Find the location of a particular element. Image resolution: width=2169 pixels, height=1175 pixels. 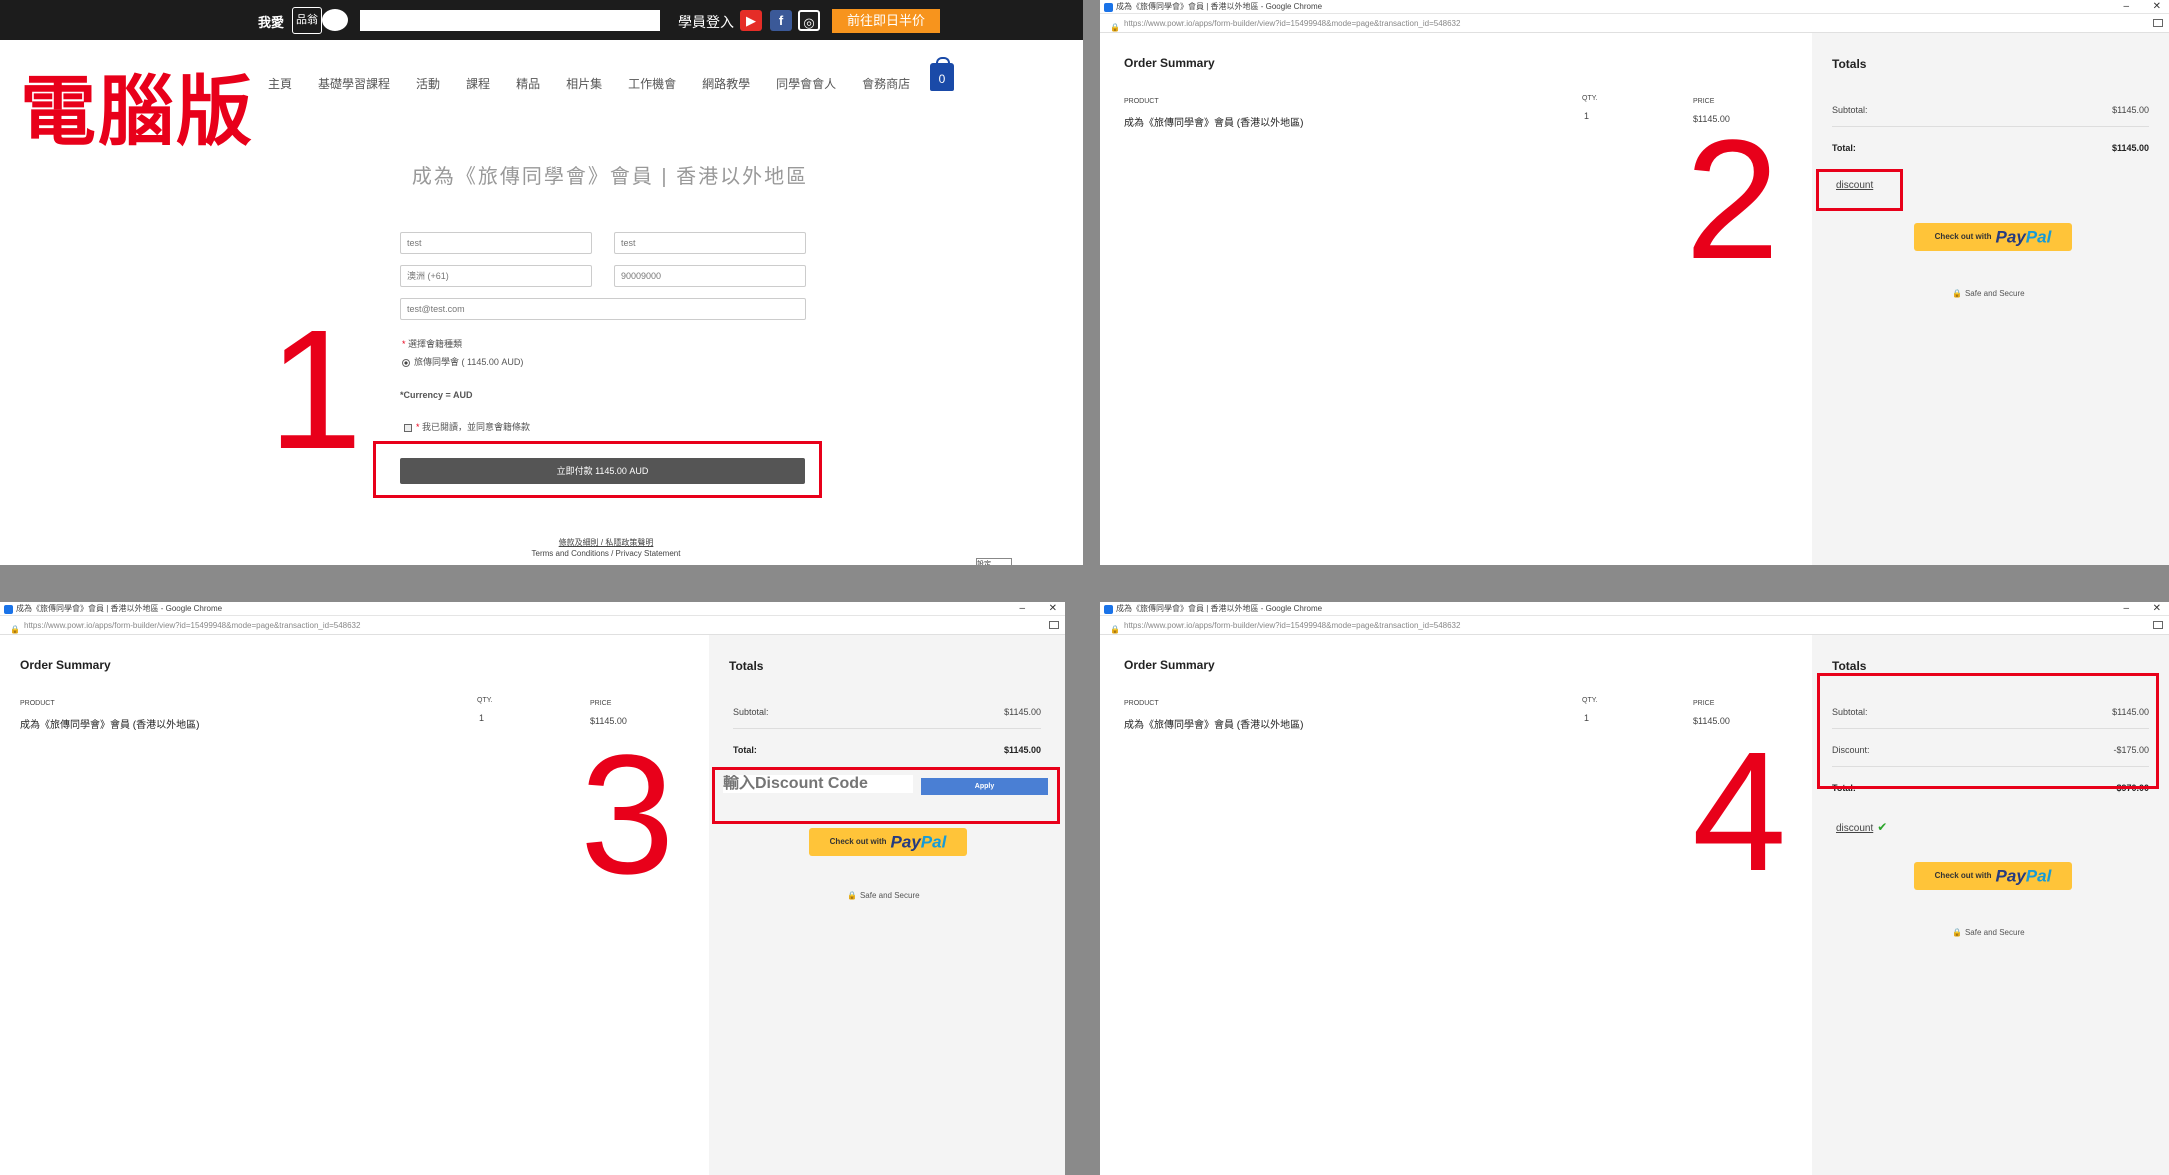

nav-item: 課程 is located at coordinates (478, 83).